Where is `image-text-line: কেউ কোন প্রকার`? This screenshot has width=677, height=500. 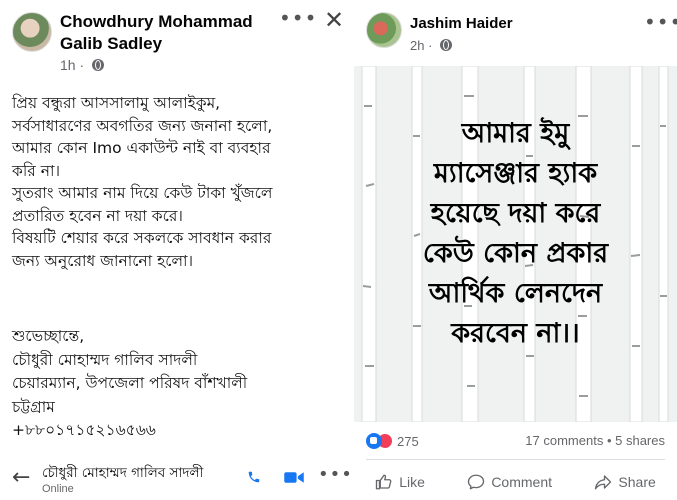
image-text-line: কেউ কোন প্রকার is located at coordinates (515, 253).